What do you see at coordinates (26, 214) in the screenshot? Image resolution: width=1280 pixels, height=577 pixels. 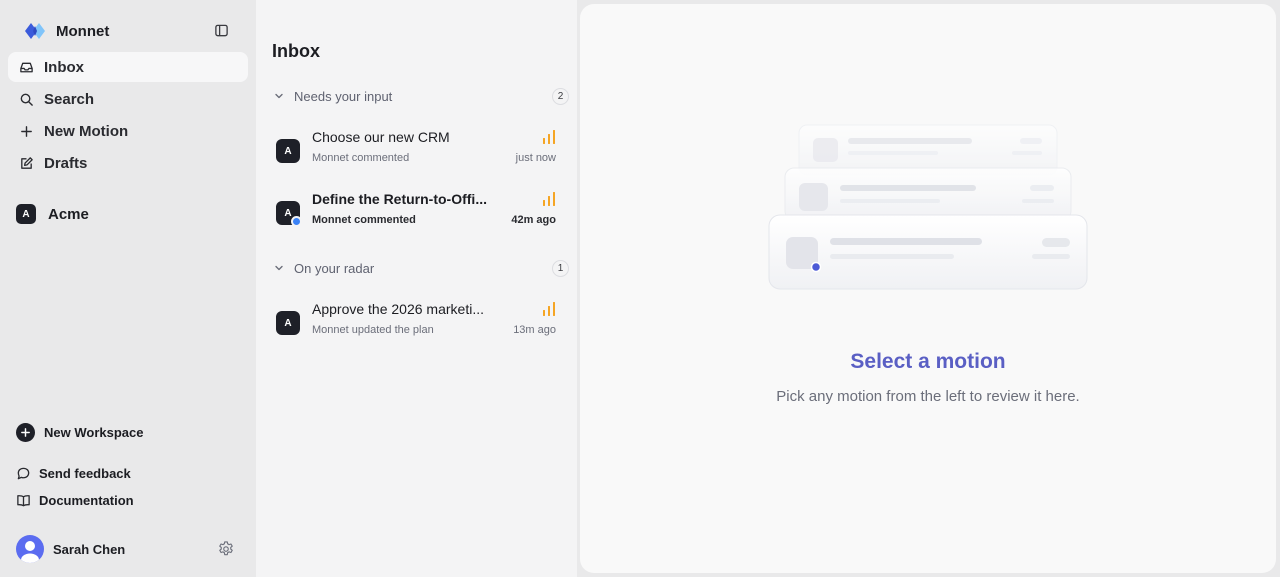 I see `workspace-badge: A` at bounding box center [26, 214].